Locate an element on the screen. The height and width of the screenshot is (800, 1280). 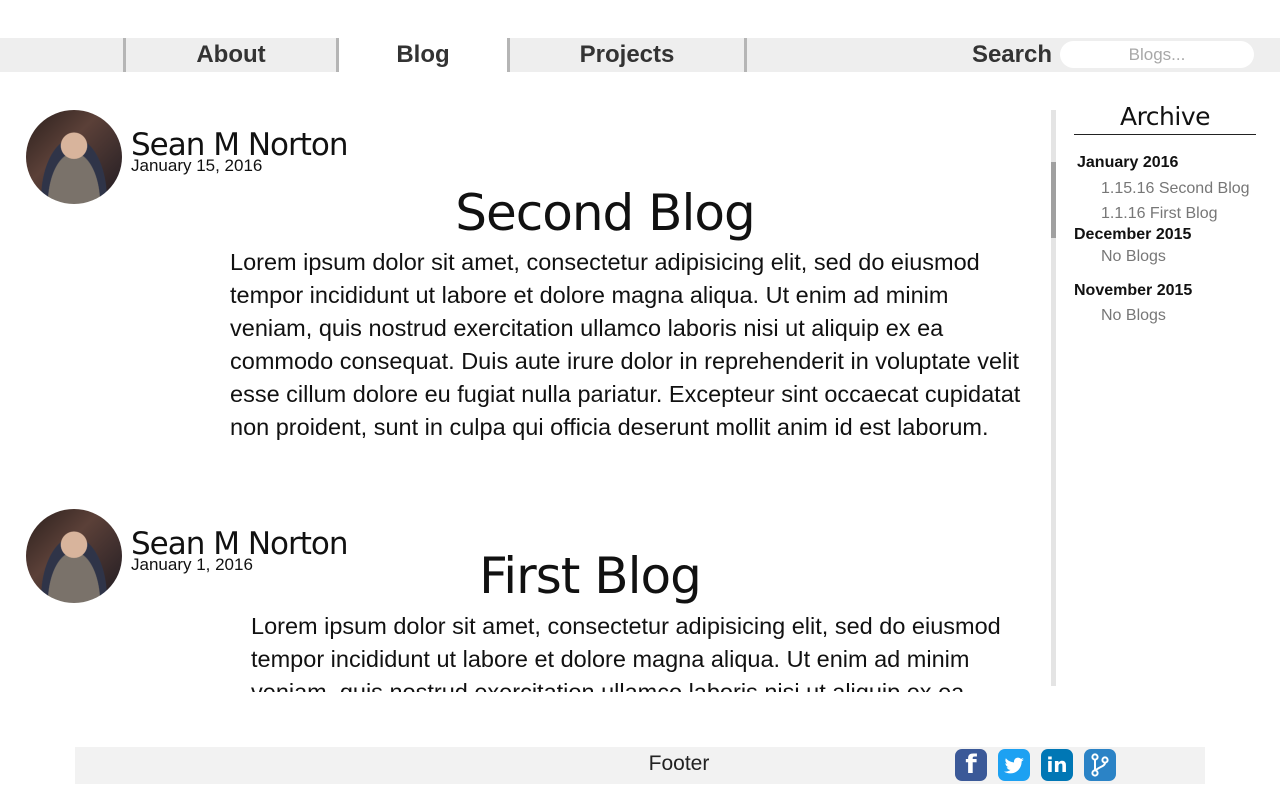
search-input is located at coordinates (1157, 54).